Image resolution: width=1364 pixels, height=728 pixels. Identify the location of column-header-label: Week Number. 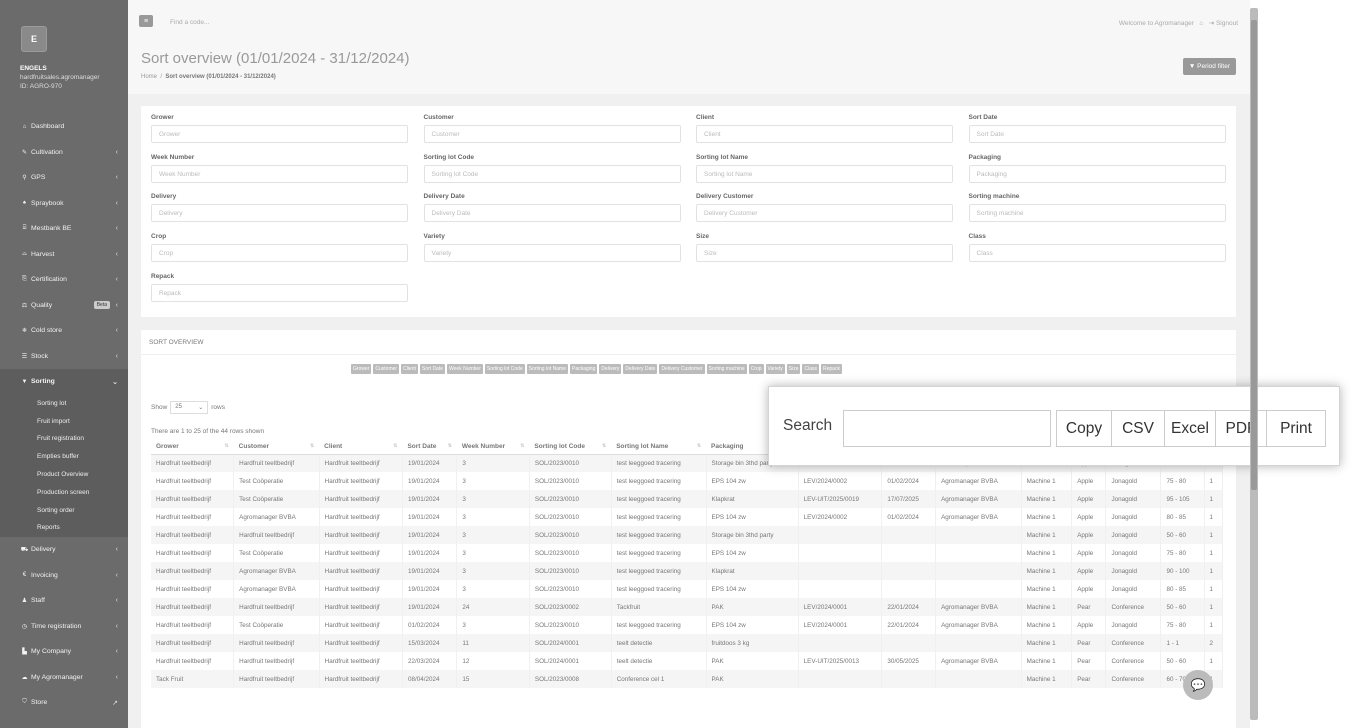
(483, 446).